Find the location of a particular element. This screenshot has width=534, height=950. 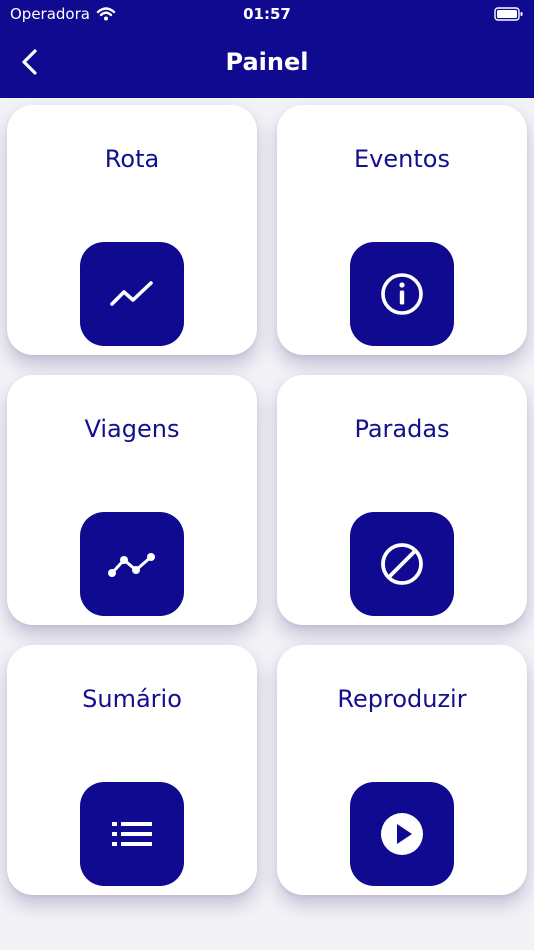

card-label: Eventos is located at coordinates (402, 159).